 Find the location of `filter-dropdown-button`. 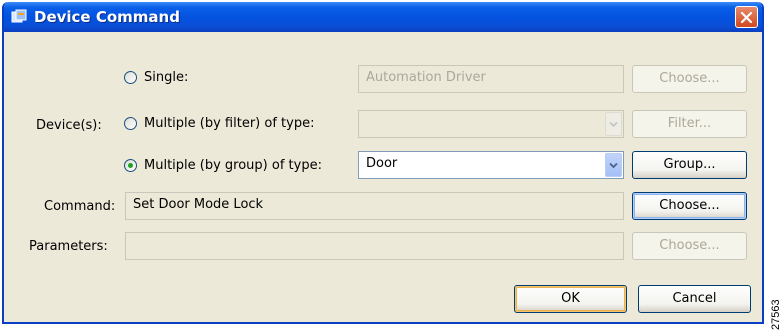

filter-dropdown-button is located at coordinates (613, 124).